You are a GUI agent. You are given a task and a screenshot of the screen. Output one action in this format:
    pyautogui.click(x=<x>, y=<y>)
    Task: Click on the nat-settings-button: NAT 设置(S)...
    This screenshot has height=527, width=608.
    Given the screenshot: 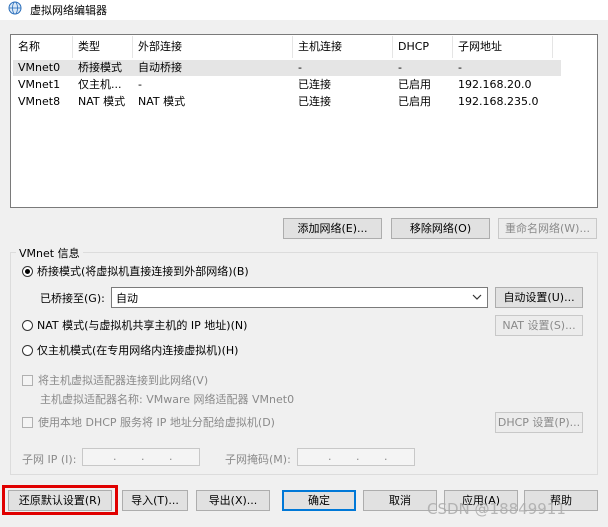 What is the action you would take?
    pyautogui.click(x=539, y=325)
    